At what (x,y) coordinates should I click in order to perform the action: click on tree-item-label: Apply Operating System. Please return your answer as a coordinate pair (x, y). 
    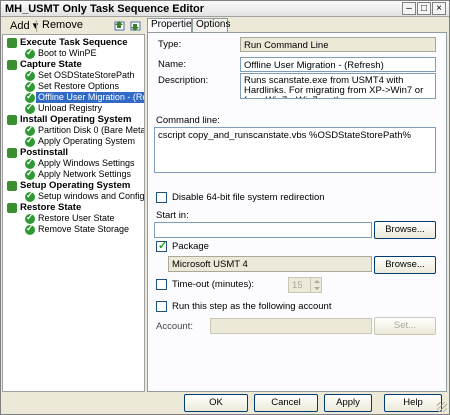
    Looking at the image, I should click on (87, 141).